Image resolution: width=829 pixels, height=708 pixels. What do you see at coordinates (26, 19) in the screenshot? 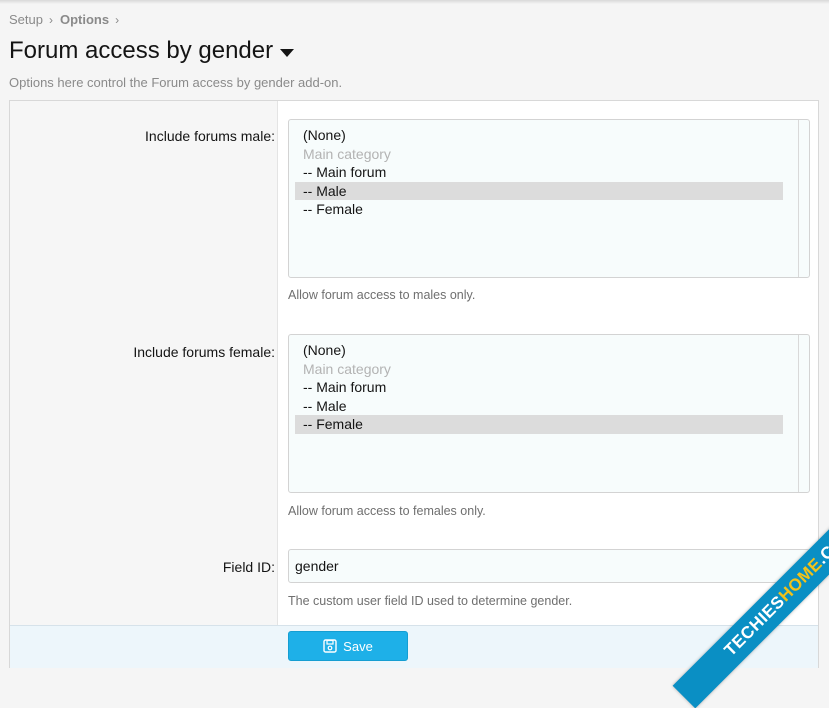
I see `breadcrumb-setup: Setup` at bounding box center [26, 19].